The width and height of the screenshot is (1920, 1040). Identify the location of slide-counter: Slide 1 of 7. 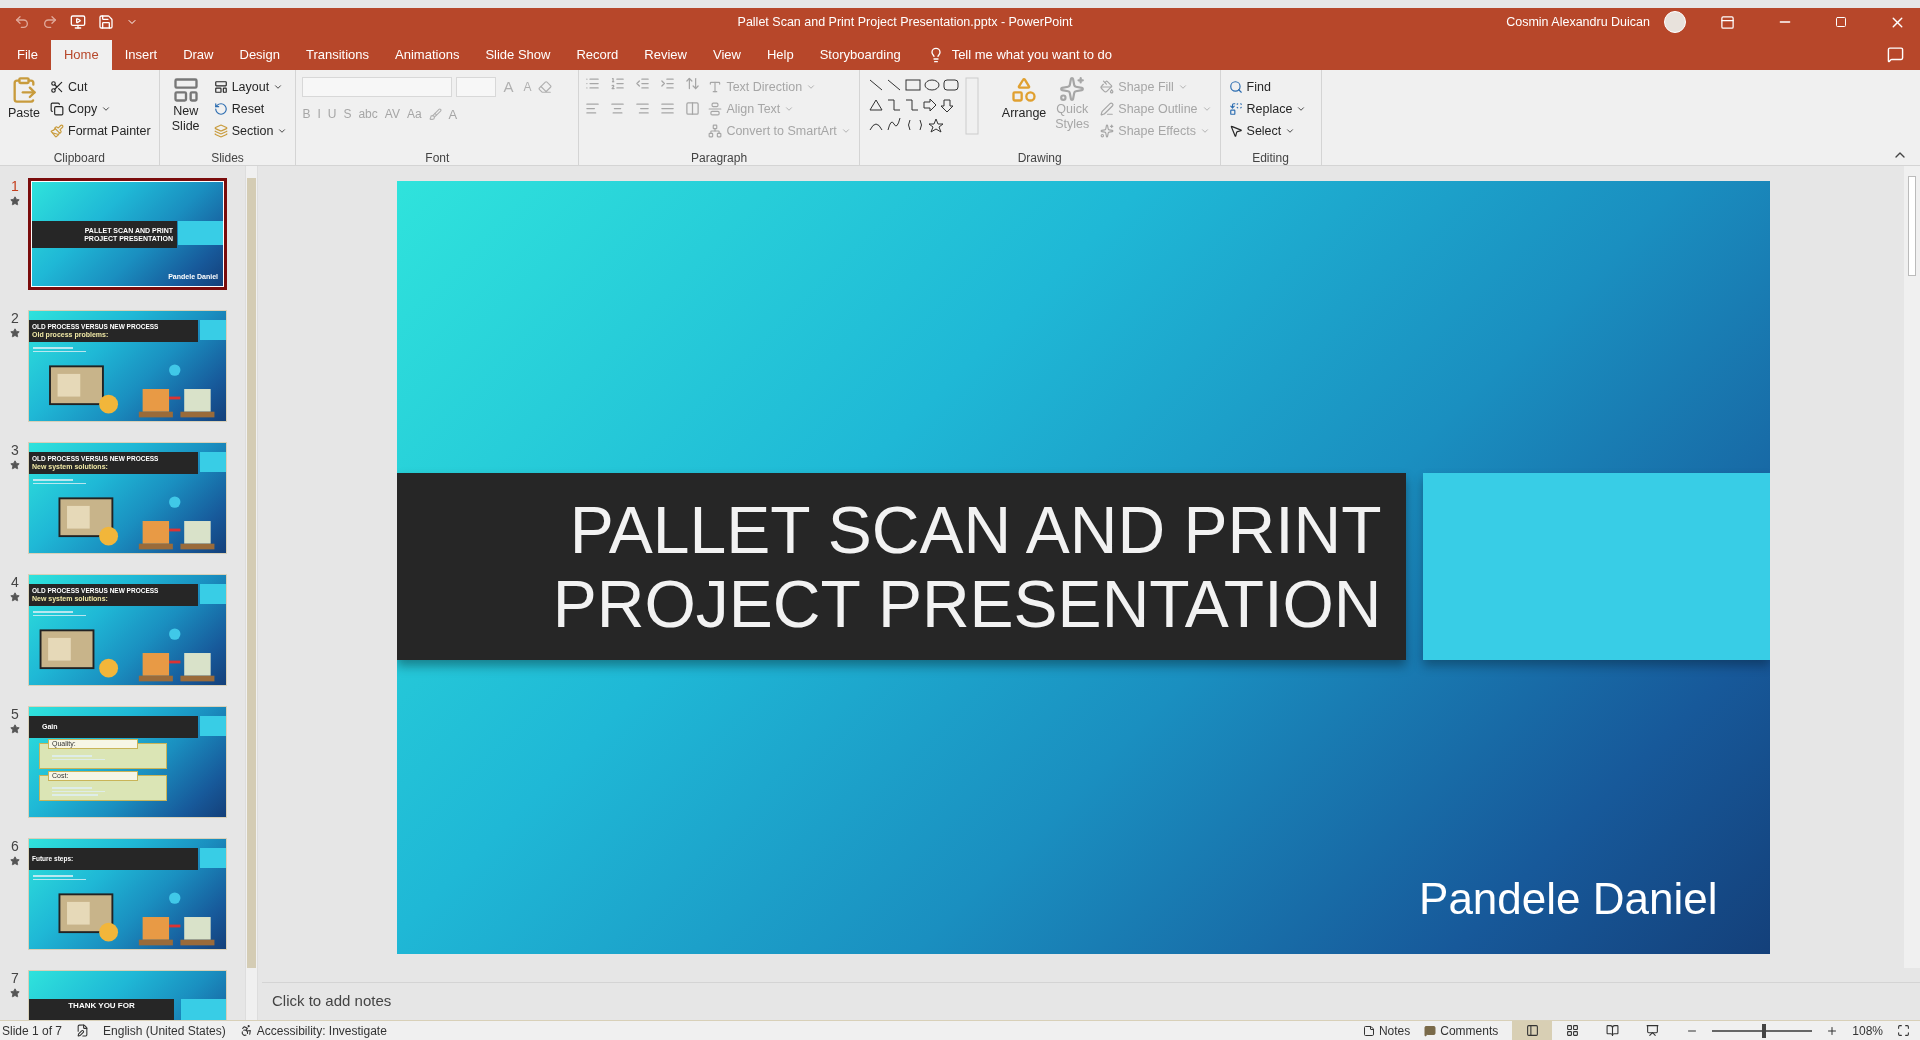
(32, 1031).